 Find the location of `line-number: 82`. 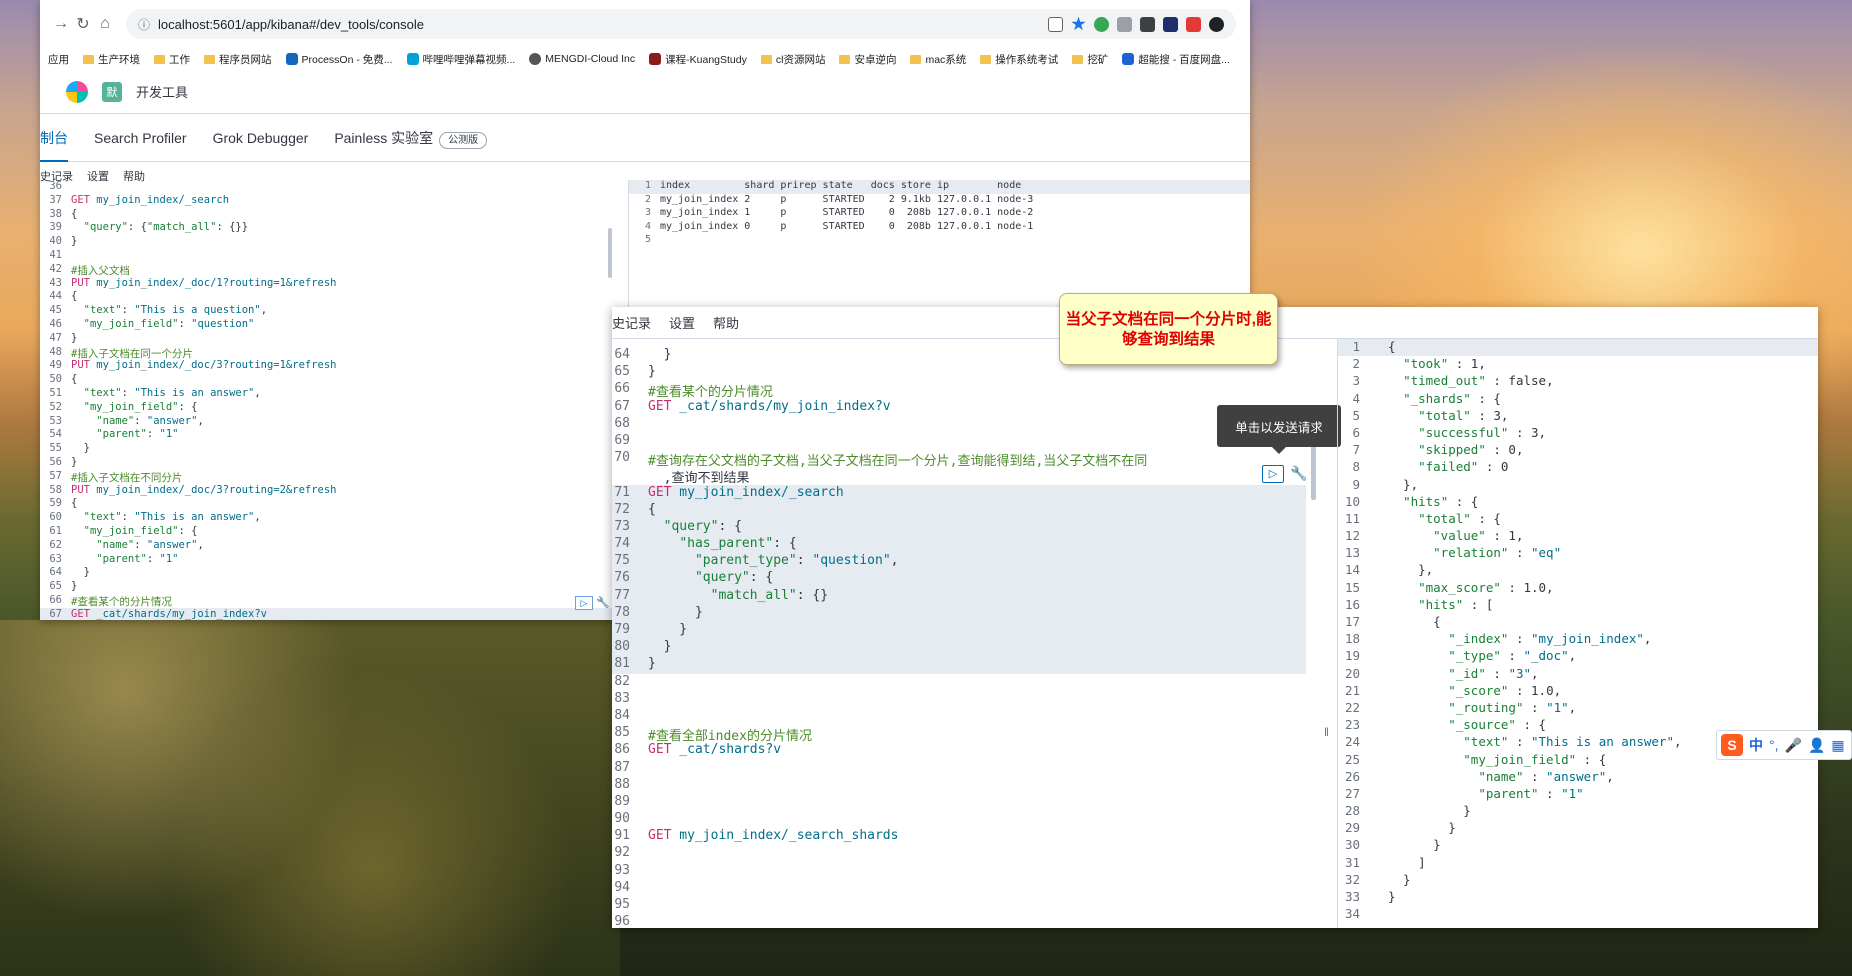

line-number: 82 is located at coordinates (622, 681).